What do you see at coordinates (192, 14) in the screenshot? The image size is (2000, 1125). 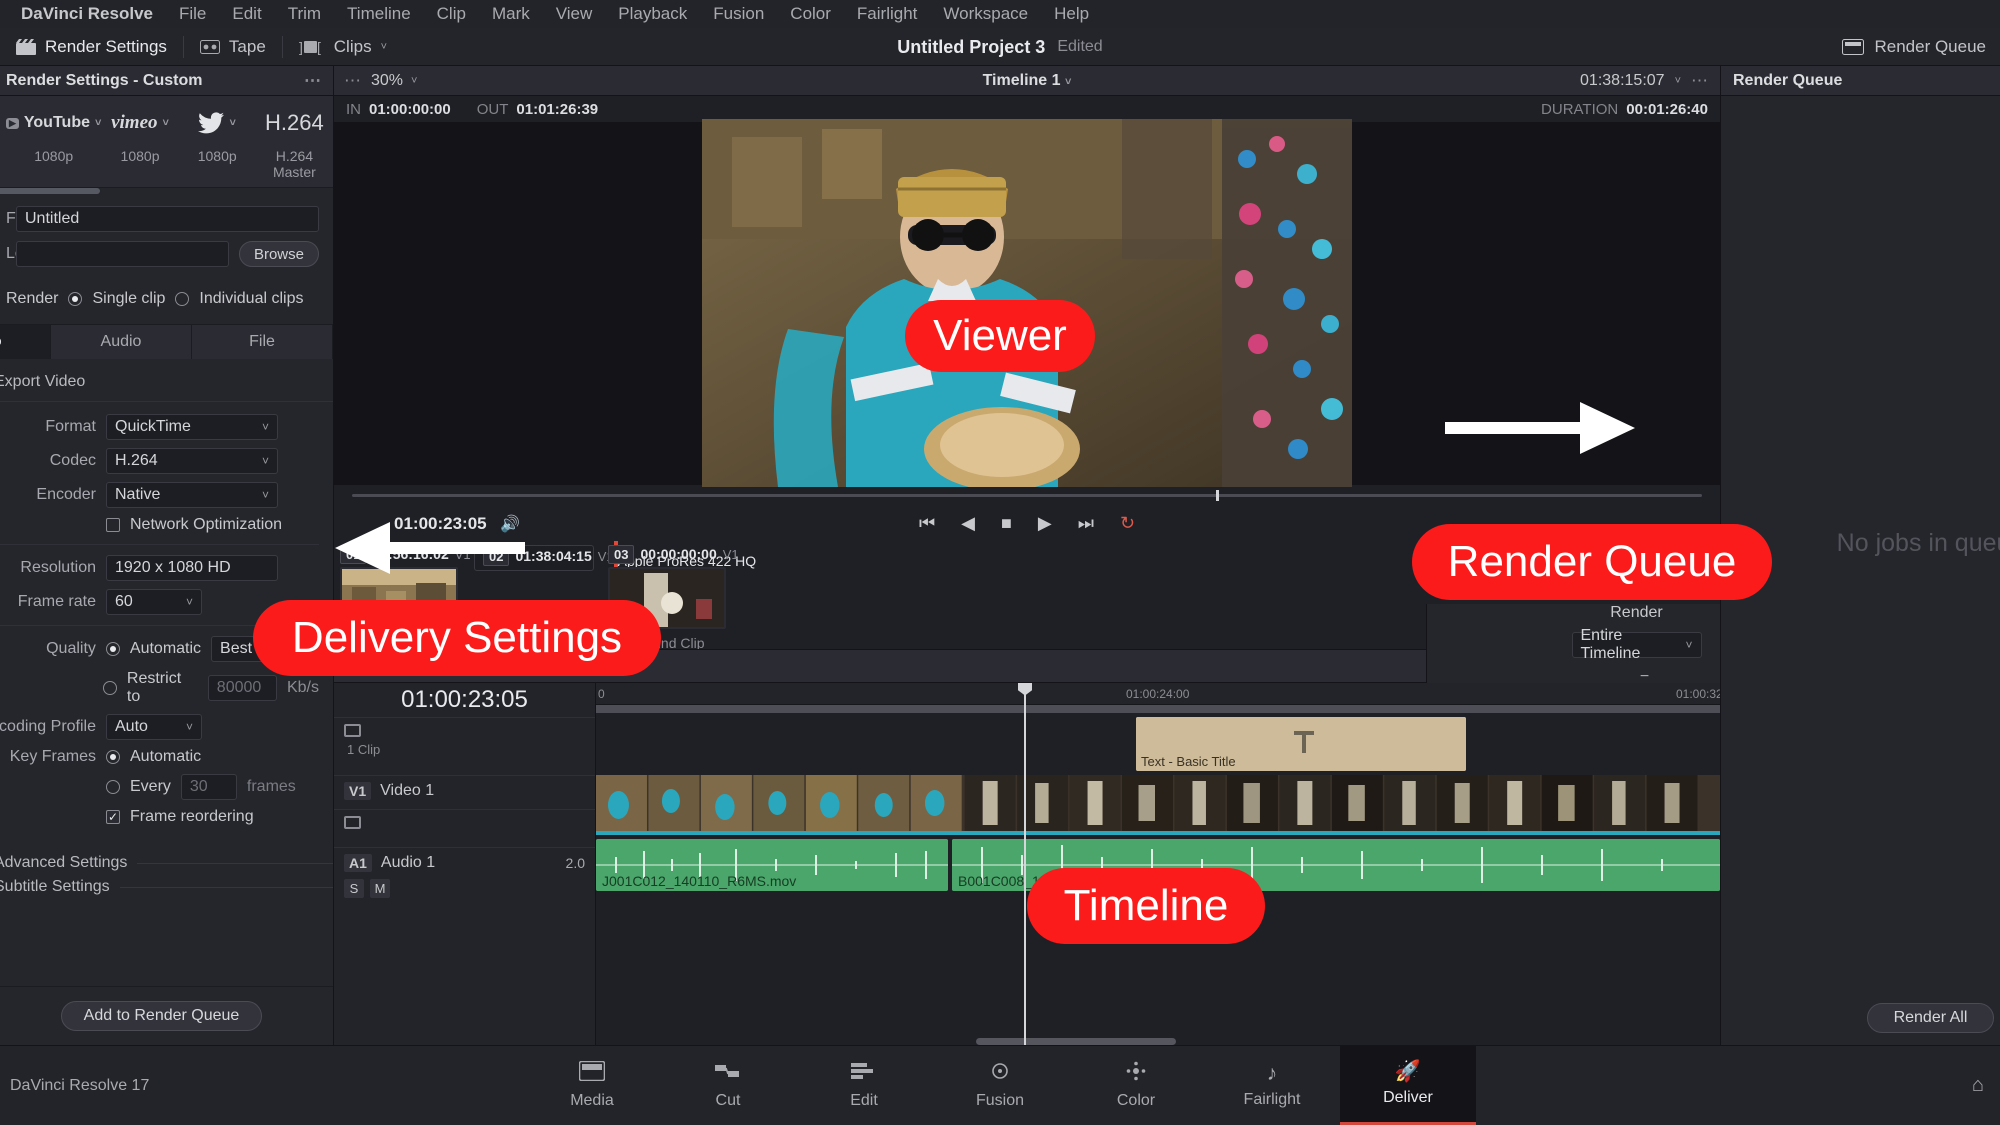 I see `menu-item-file: File` at bounding box center [192, 14].